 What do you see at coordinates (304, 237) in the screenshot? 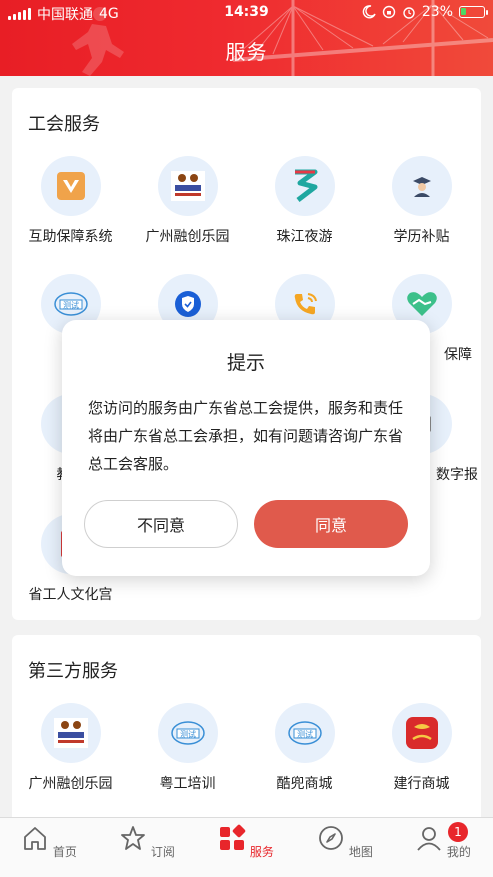
I see `service-label: 珠江夜游` at bounding box center [304, 237].